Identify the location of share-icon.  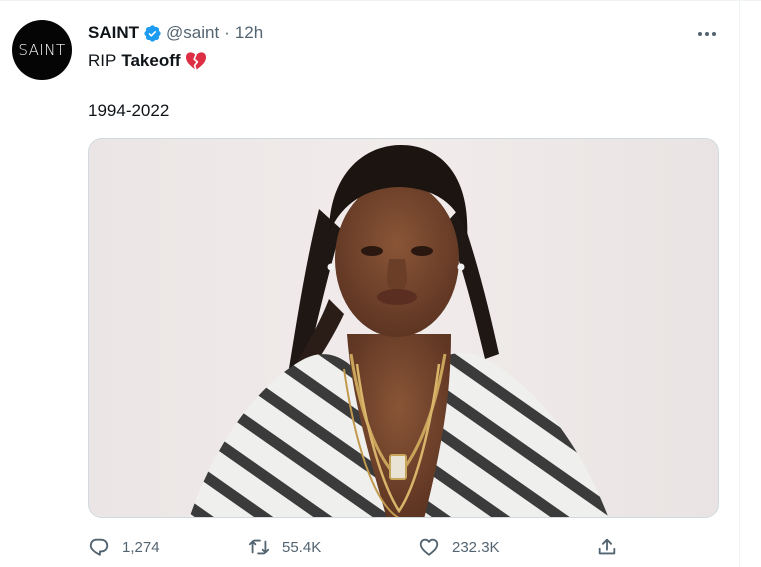
(607, 546).